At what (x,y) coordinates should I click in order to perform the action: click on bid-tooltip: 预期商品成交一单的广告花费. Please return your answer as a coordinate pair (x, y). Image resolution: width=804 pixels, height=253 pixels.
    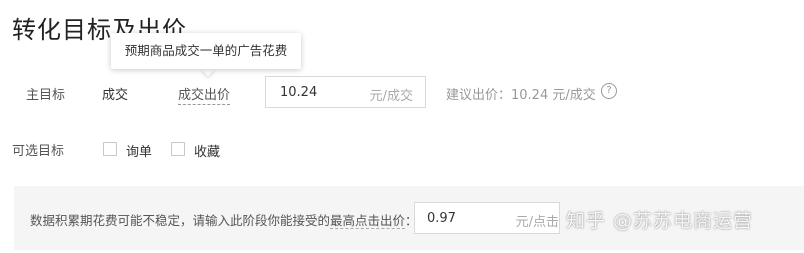
    Looking at the image, I should click on (206, 51).